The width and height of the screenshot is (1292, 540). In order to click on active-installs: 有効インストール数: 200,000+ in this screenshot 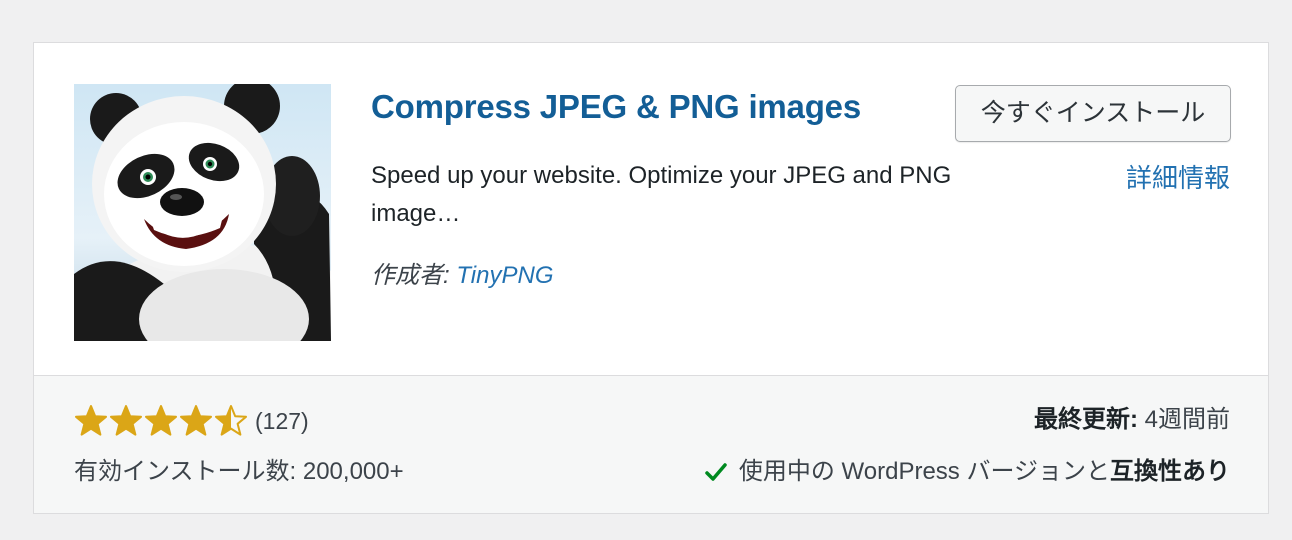, I will do `click(239, 471)`.